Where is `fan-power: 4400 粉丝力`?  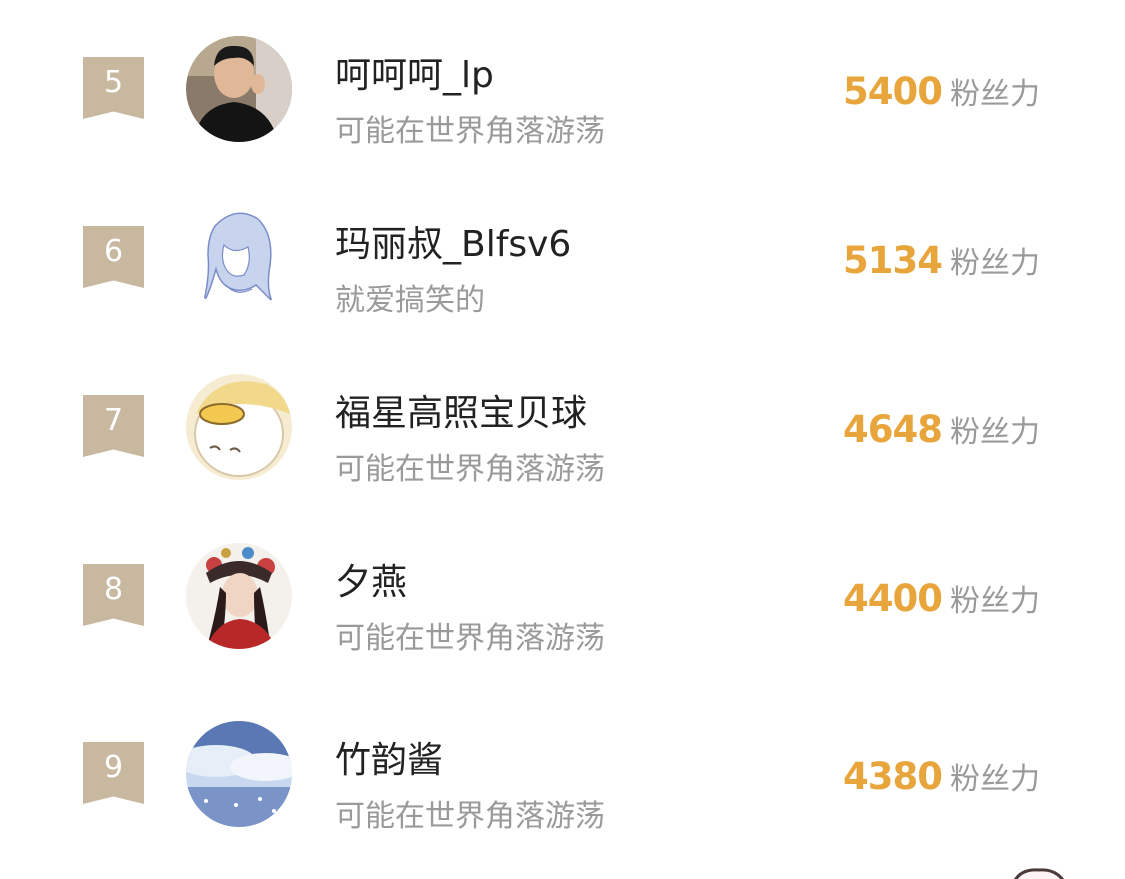
fan-power: 4400 粉丝力 is located at coordinates (941, 598).